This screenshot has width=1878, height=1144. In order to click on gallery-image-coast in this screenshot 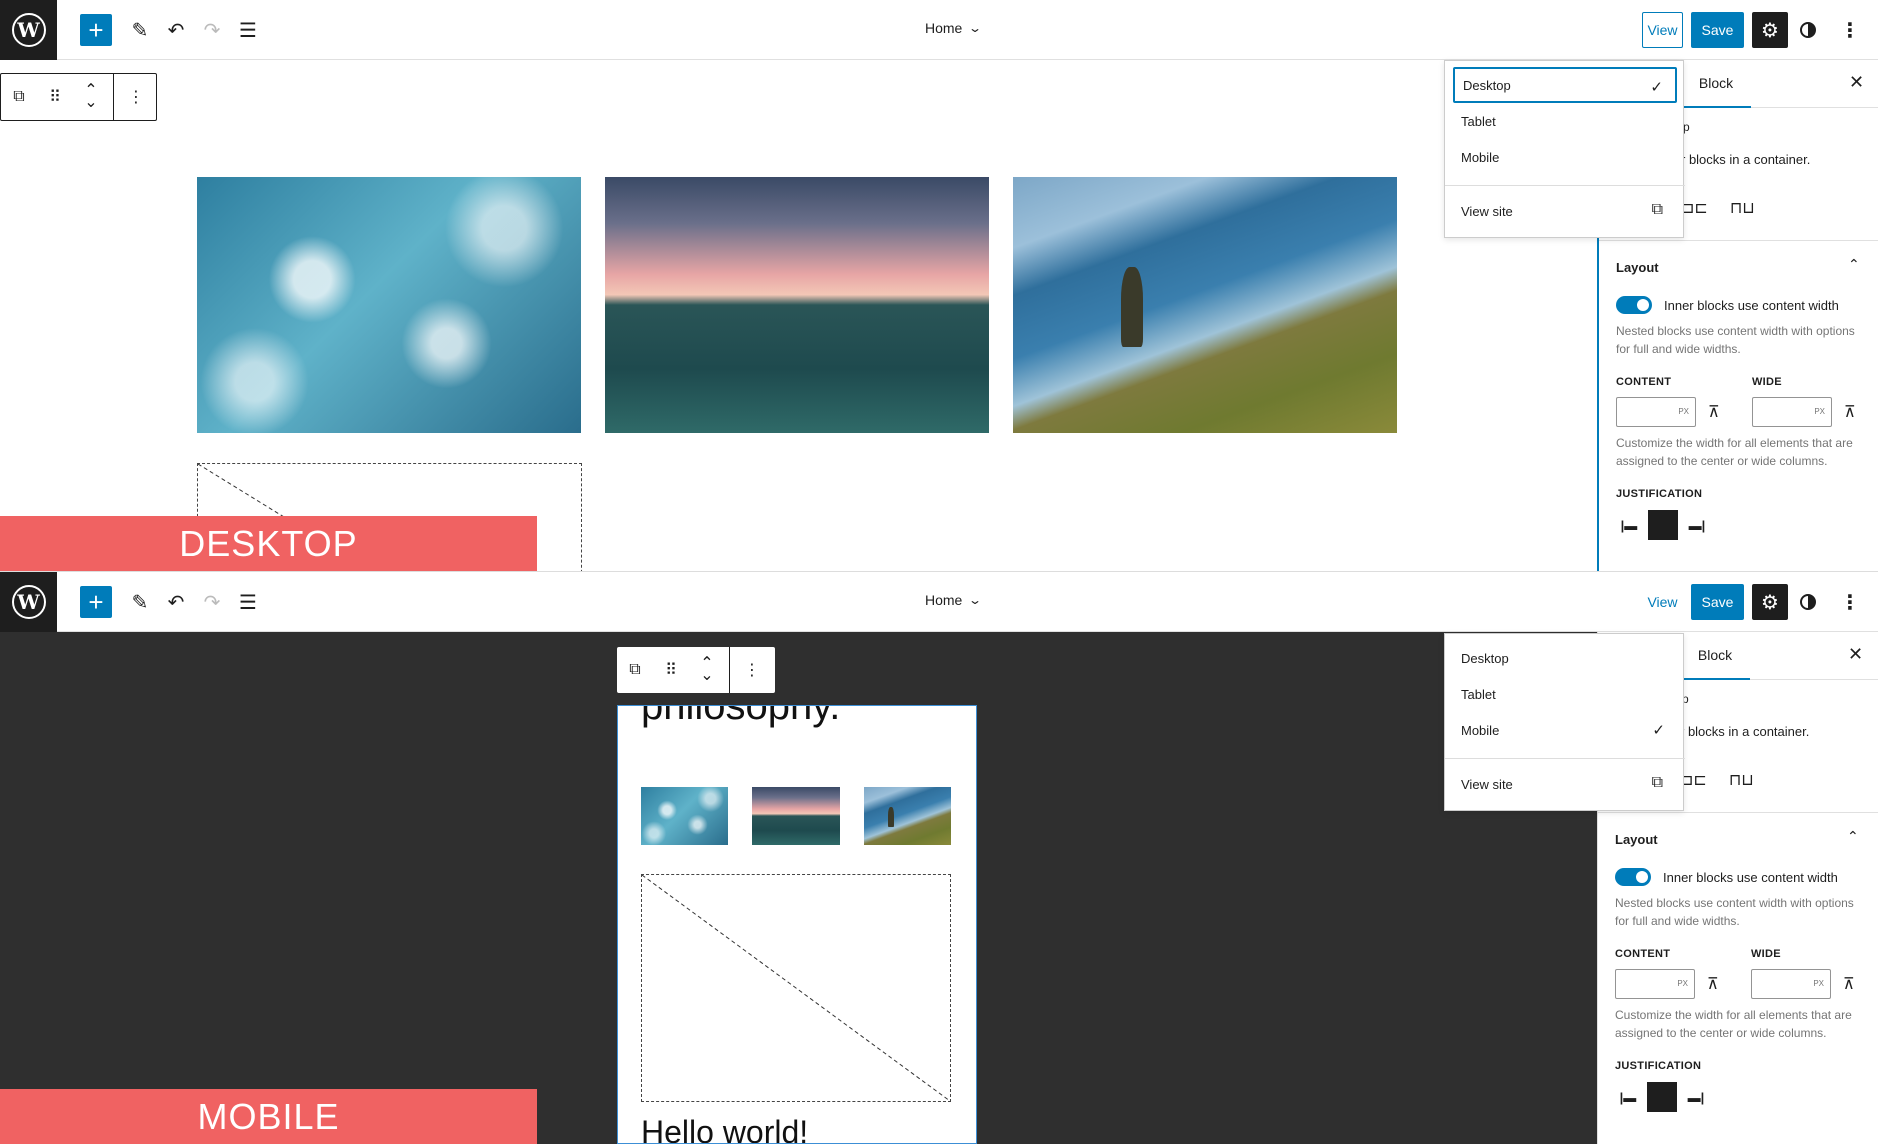, I will do `click(1205, 305)`.